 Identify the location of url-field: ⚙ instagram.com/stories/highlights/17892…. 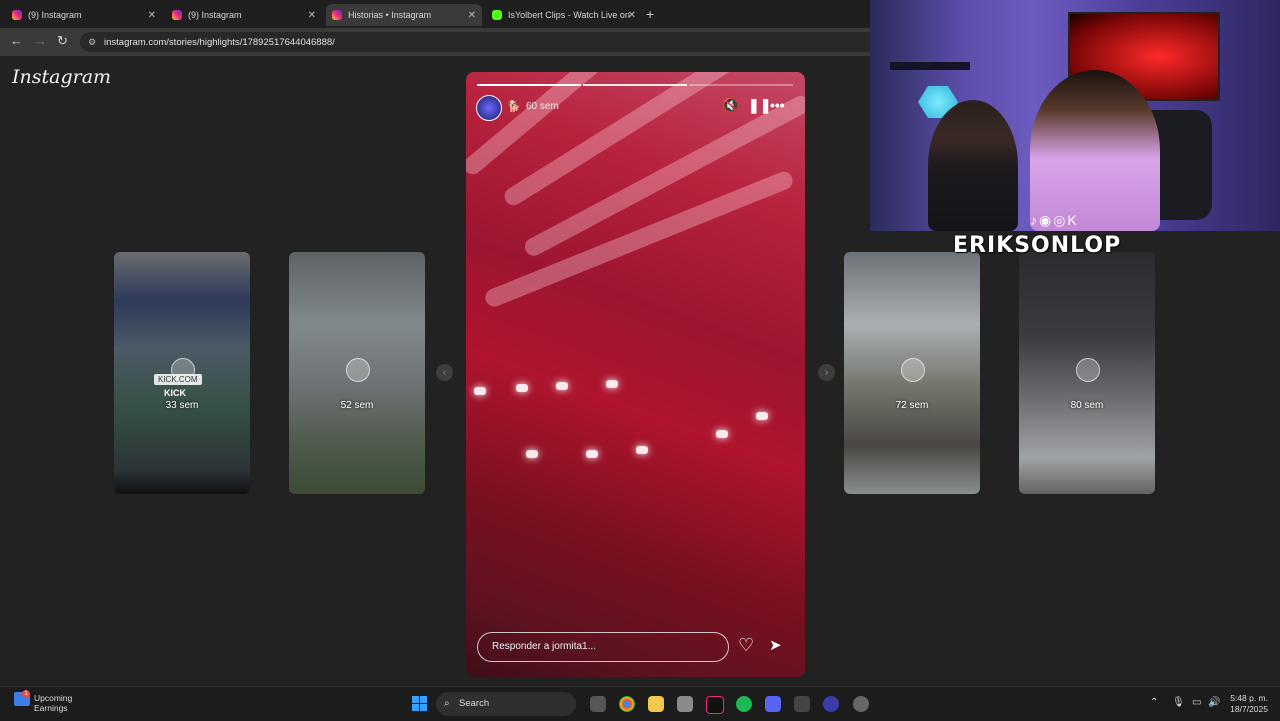
(480, 42).